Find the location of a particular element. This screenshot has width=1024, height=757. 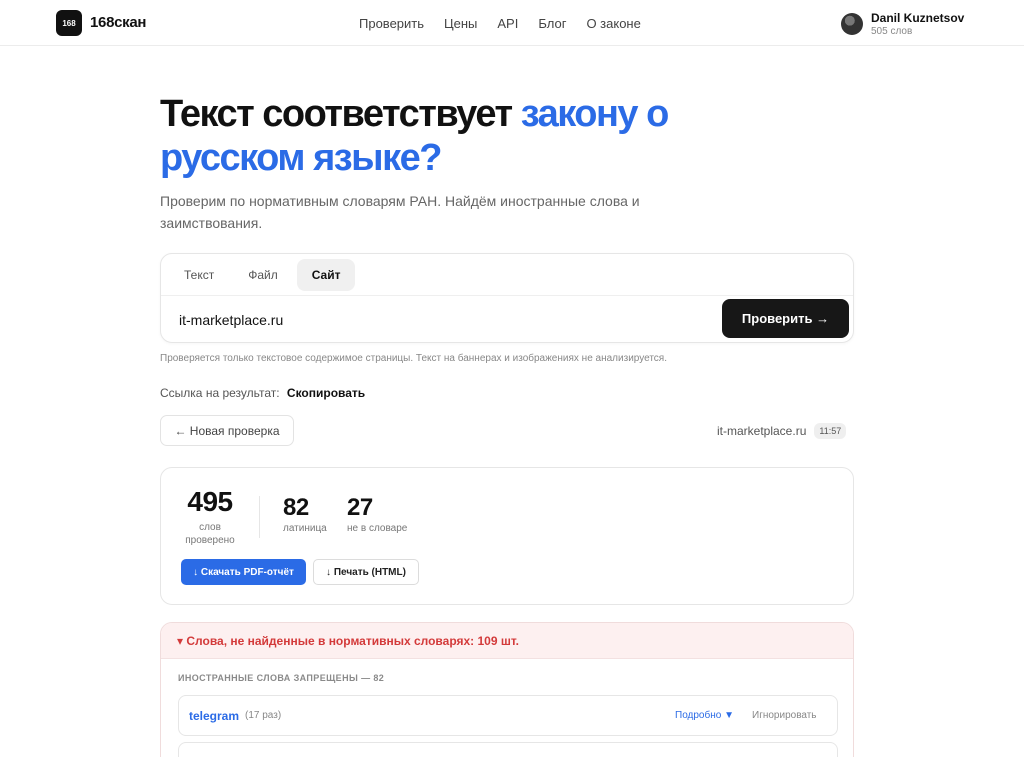

nav-item-prices: Цены is located at coordinates (460, 23).